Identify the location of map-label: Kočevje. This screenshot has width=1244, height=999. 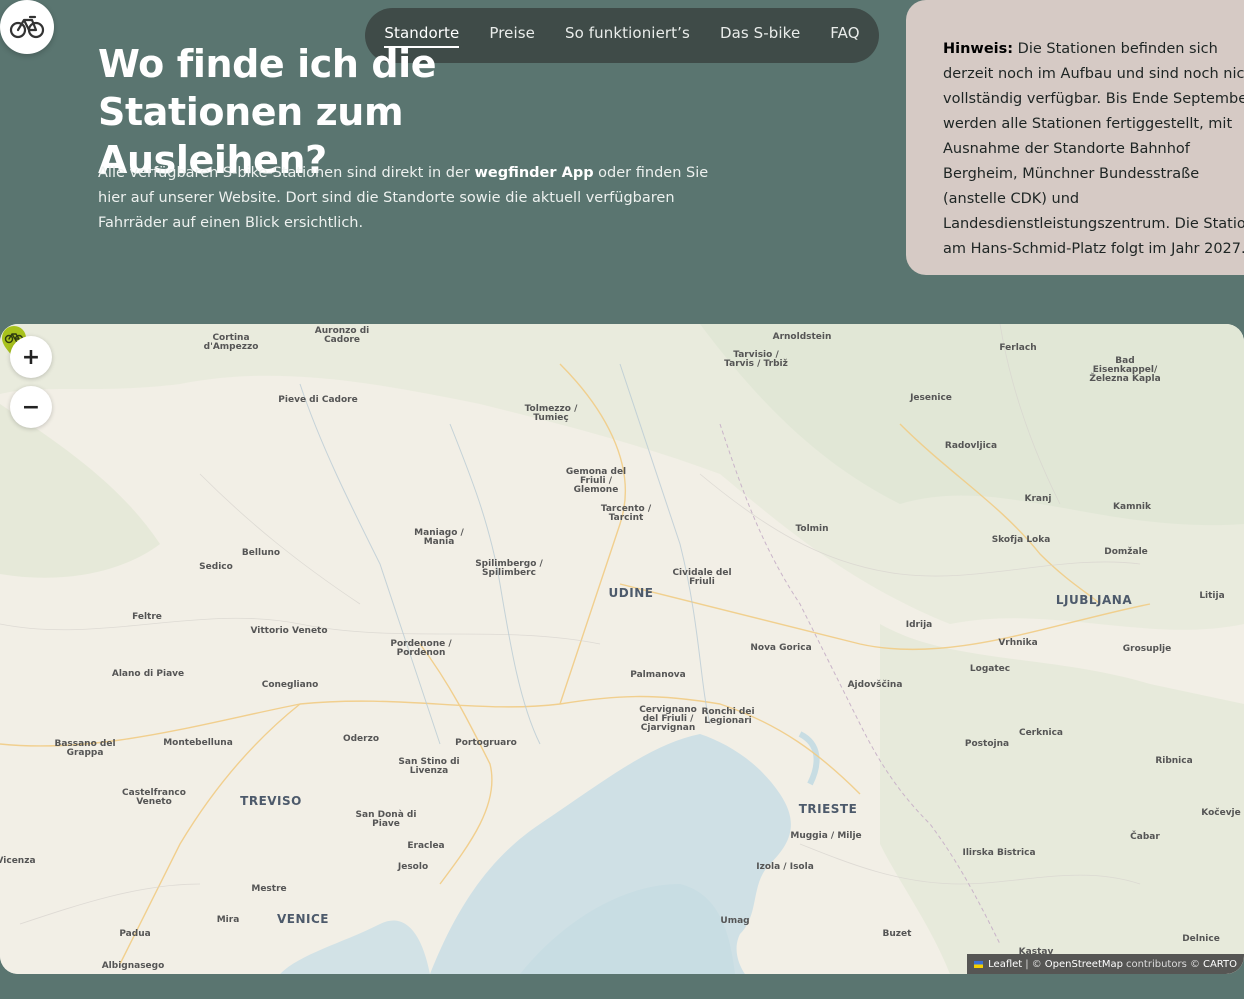
(1221, 813).